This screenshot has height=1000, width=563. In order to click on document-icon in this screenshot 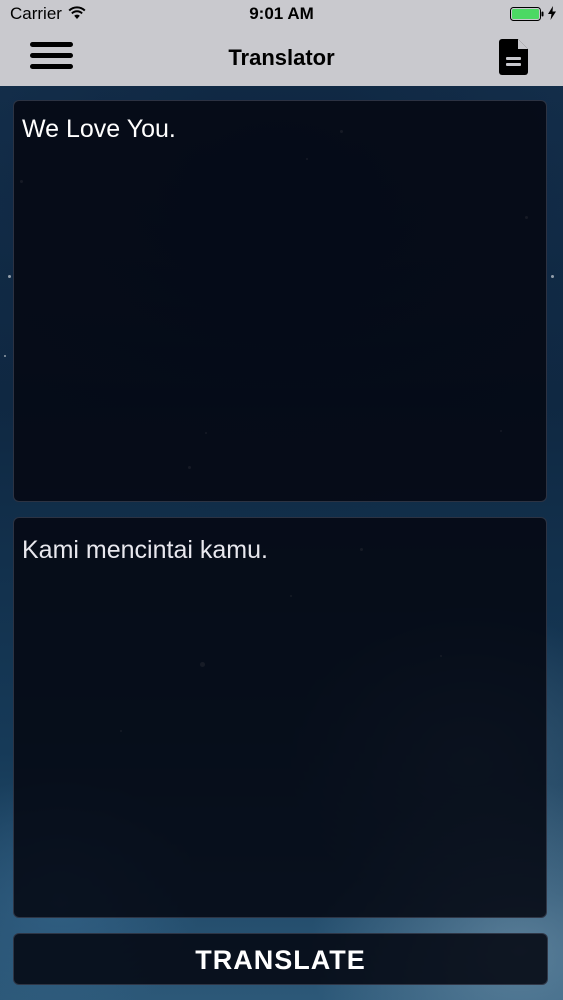, I will do `click(514, 57)`.